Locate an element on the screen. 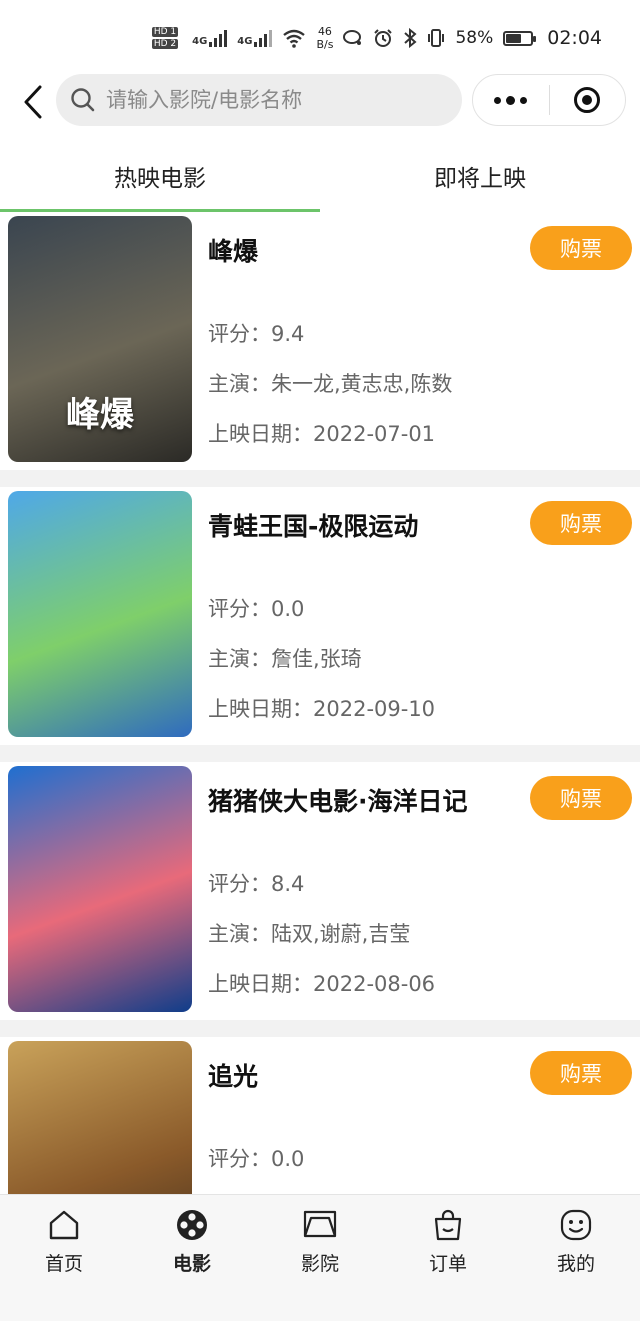 The width and height of the screenshot is (640, 1321). cast-value: 陆双,谢蔚,吉莹 is located at coordinates (341, 934).